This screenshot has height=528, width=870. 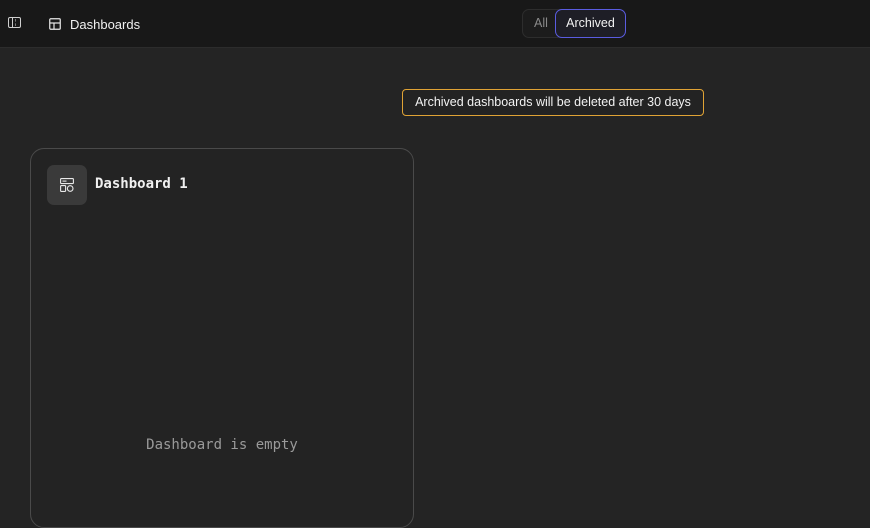 What do you see at coordinates (590, 23) in the screenshot?
I see `tab-archived: Archived` at bounding box center [590, 23].